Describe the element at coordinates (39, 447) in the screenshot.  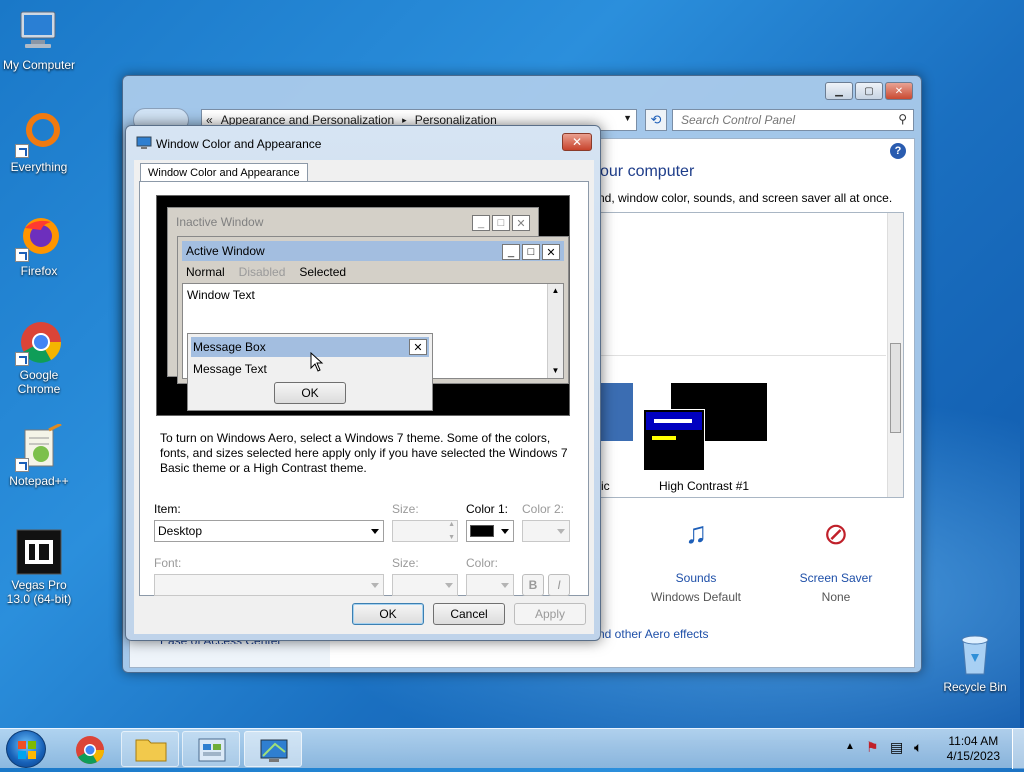
I see `notepadpp-icon` at that location.